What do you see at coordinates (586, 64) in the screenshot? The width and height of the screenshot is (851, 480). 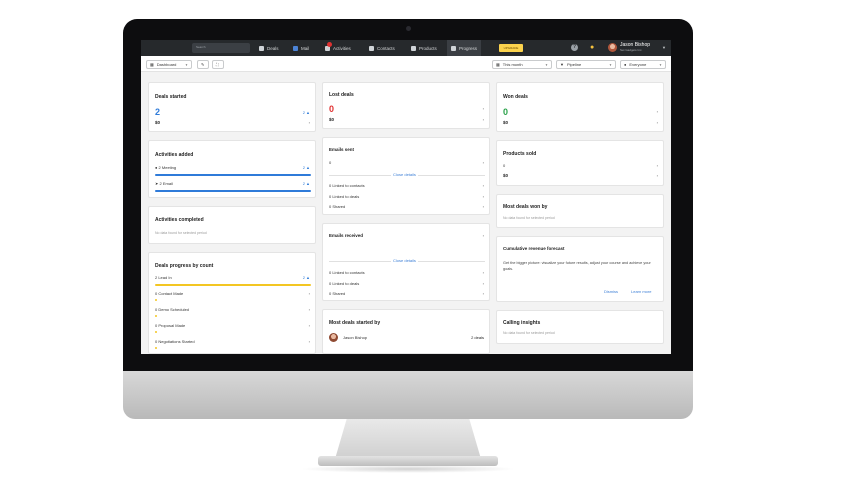 I see `pipeline-select: ▼ Pipeline ▼` at bounding box center [586, 64].